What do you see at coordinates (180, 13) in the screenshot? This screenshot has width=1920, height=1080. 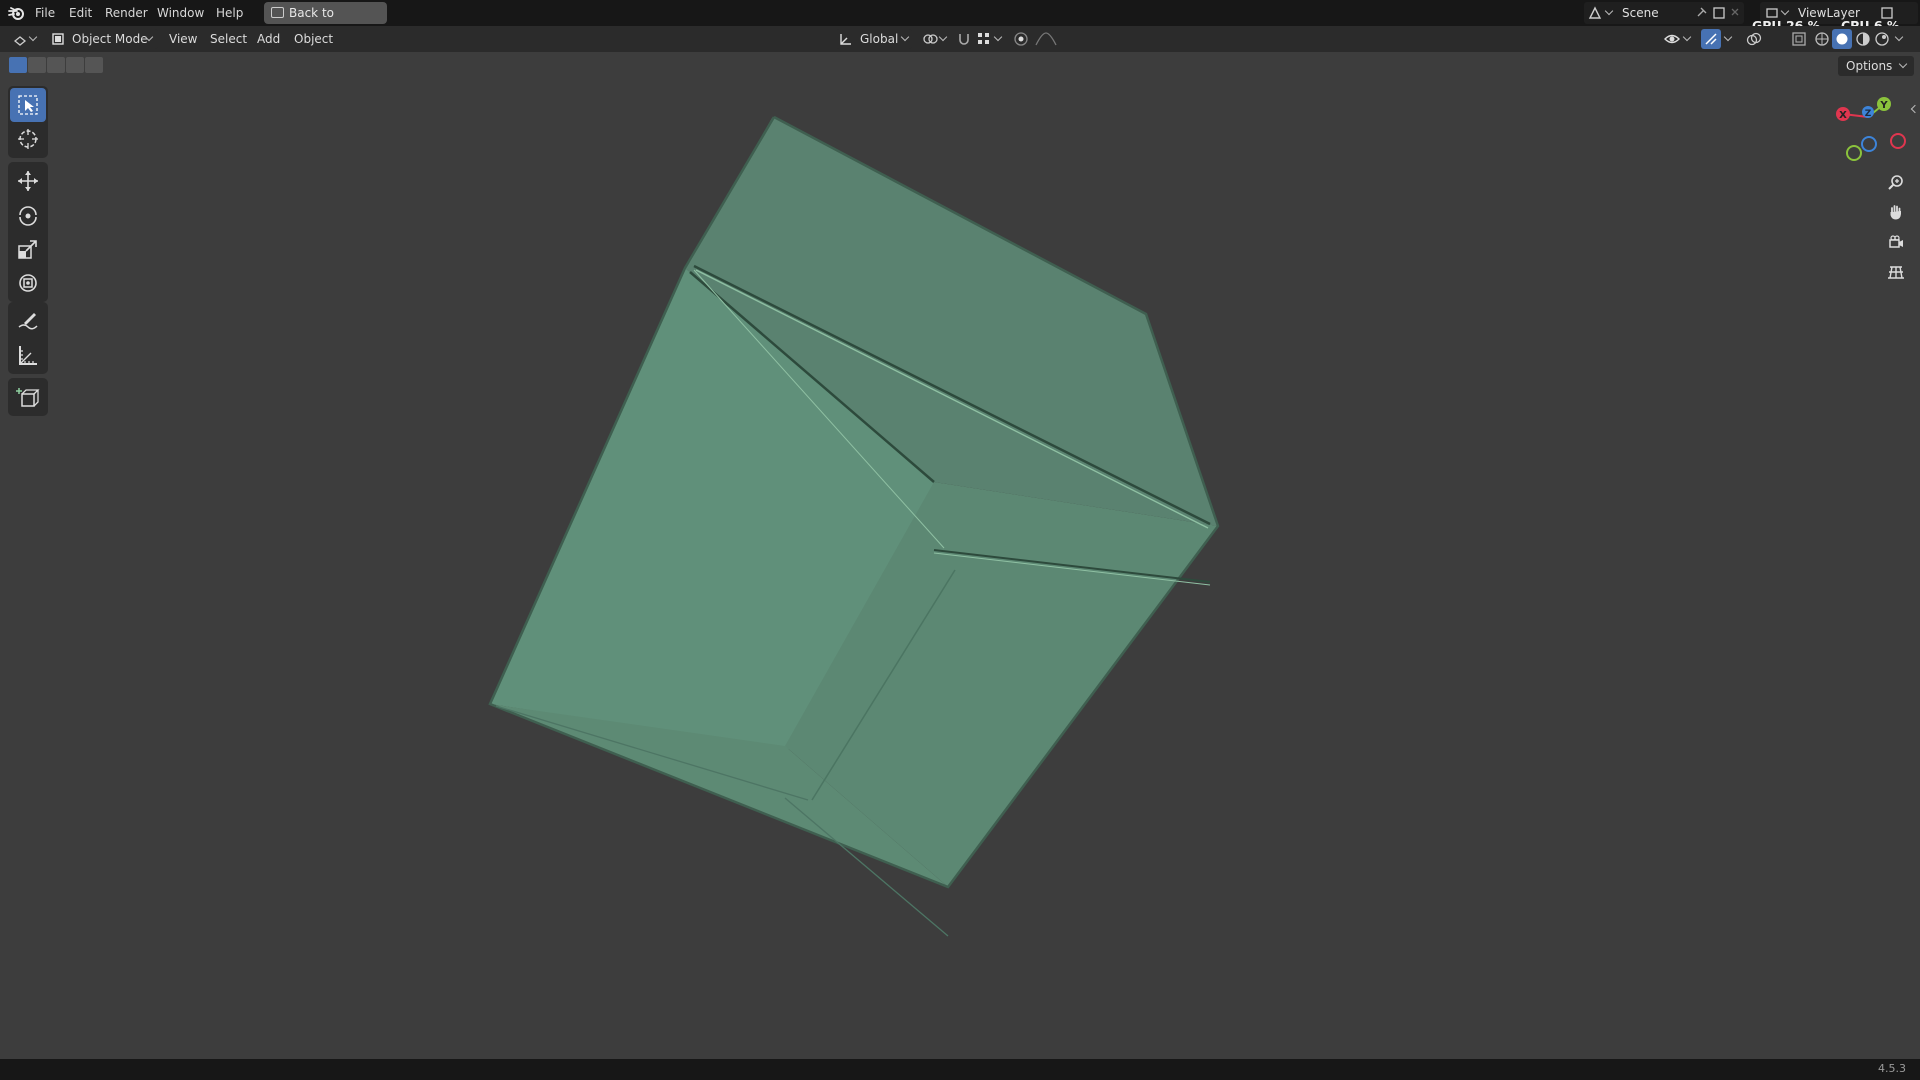 I see `menu-window: Window` at bounding box center [180, 13].